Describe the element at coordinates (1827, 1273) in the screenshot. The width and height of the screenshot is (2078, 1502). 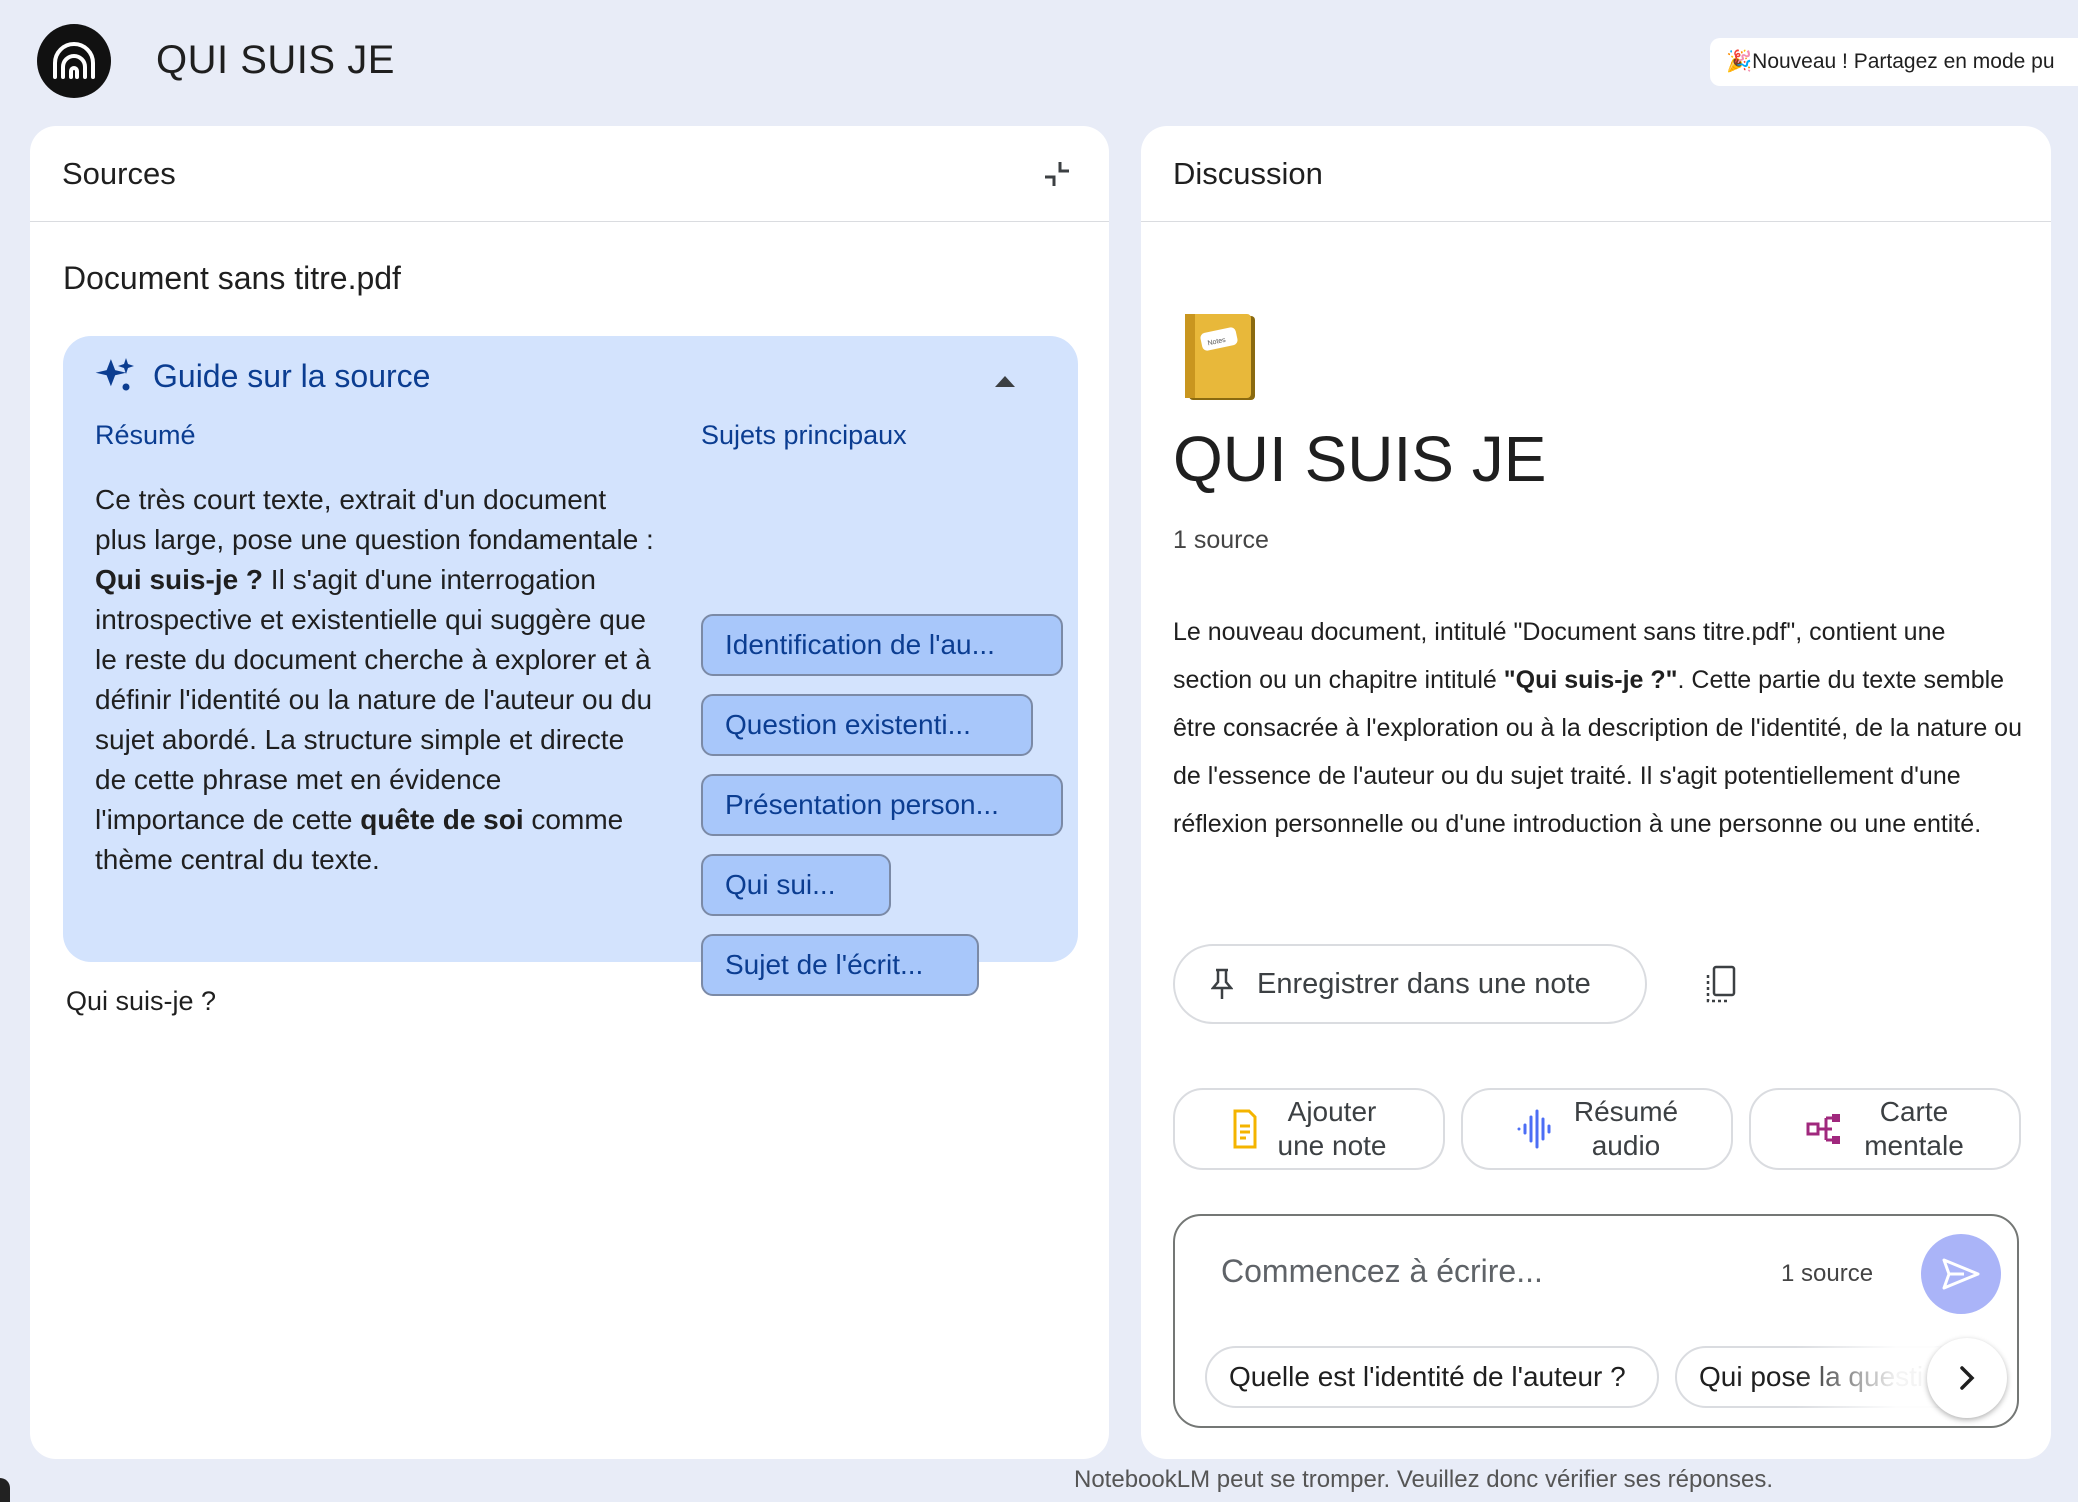
I see `composer-source-count: 1 source` at that location.